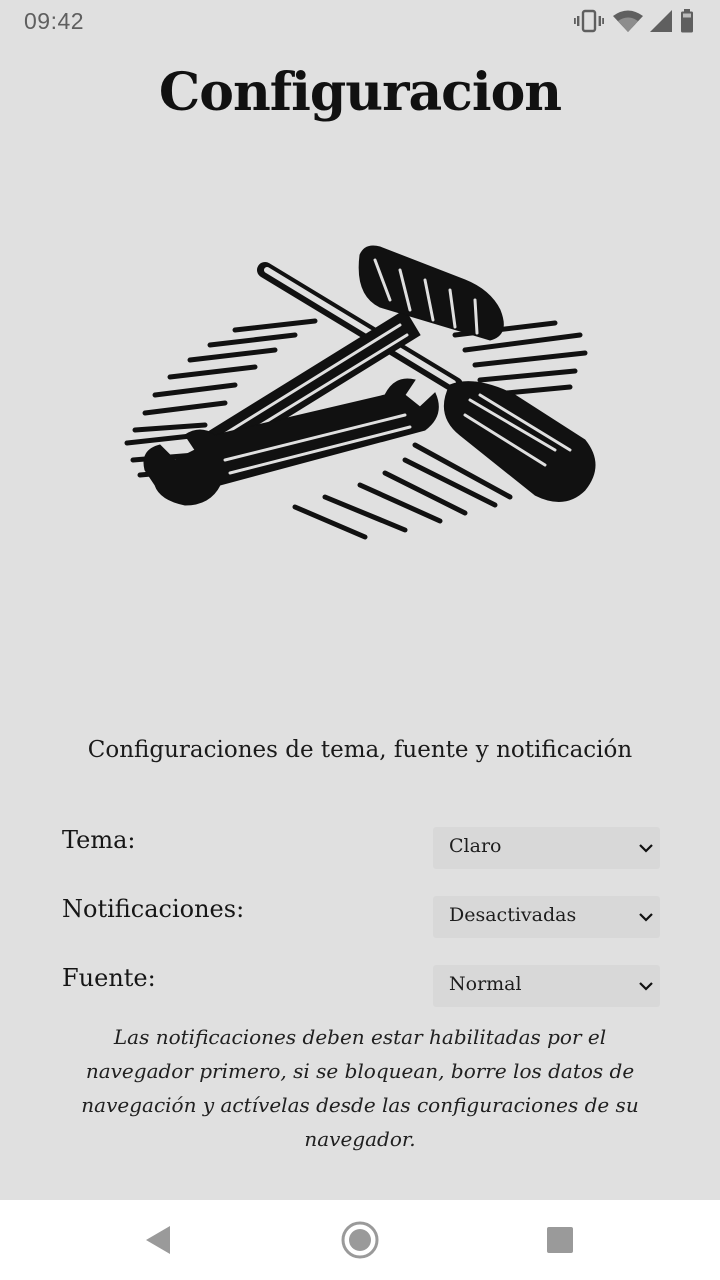 This screenshot has height=1280, width=720. I want to click on font-select: Normal, so click(546, 986).